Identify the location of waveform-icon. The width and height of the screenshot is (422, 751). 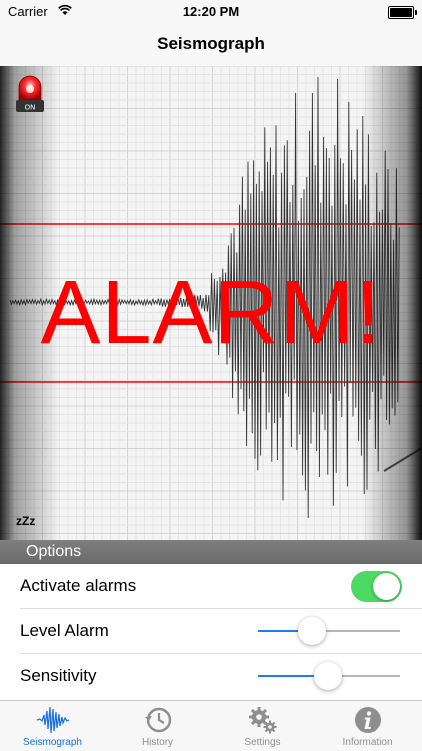
(52, 720).